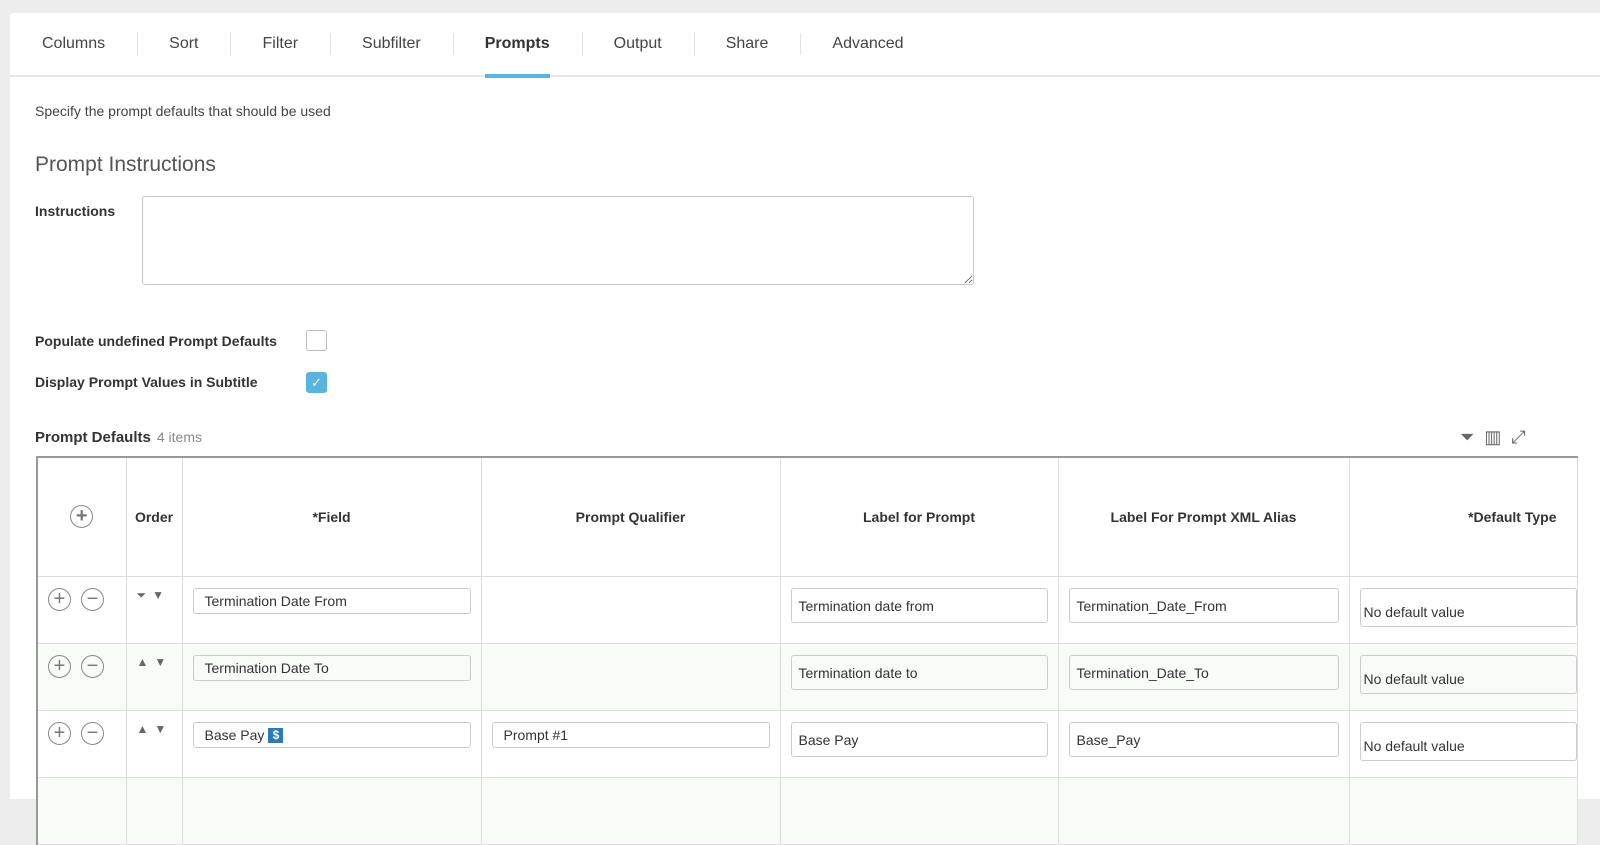 Image resolution: width=1600 pixels, height=845 pixels. What do you see at coordinates (179, 437) in the screenshot?
I see `item-count: 4 items` at bounding box center [179, 437].